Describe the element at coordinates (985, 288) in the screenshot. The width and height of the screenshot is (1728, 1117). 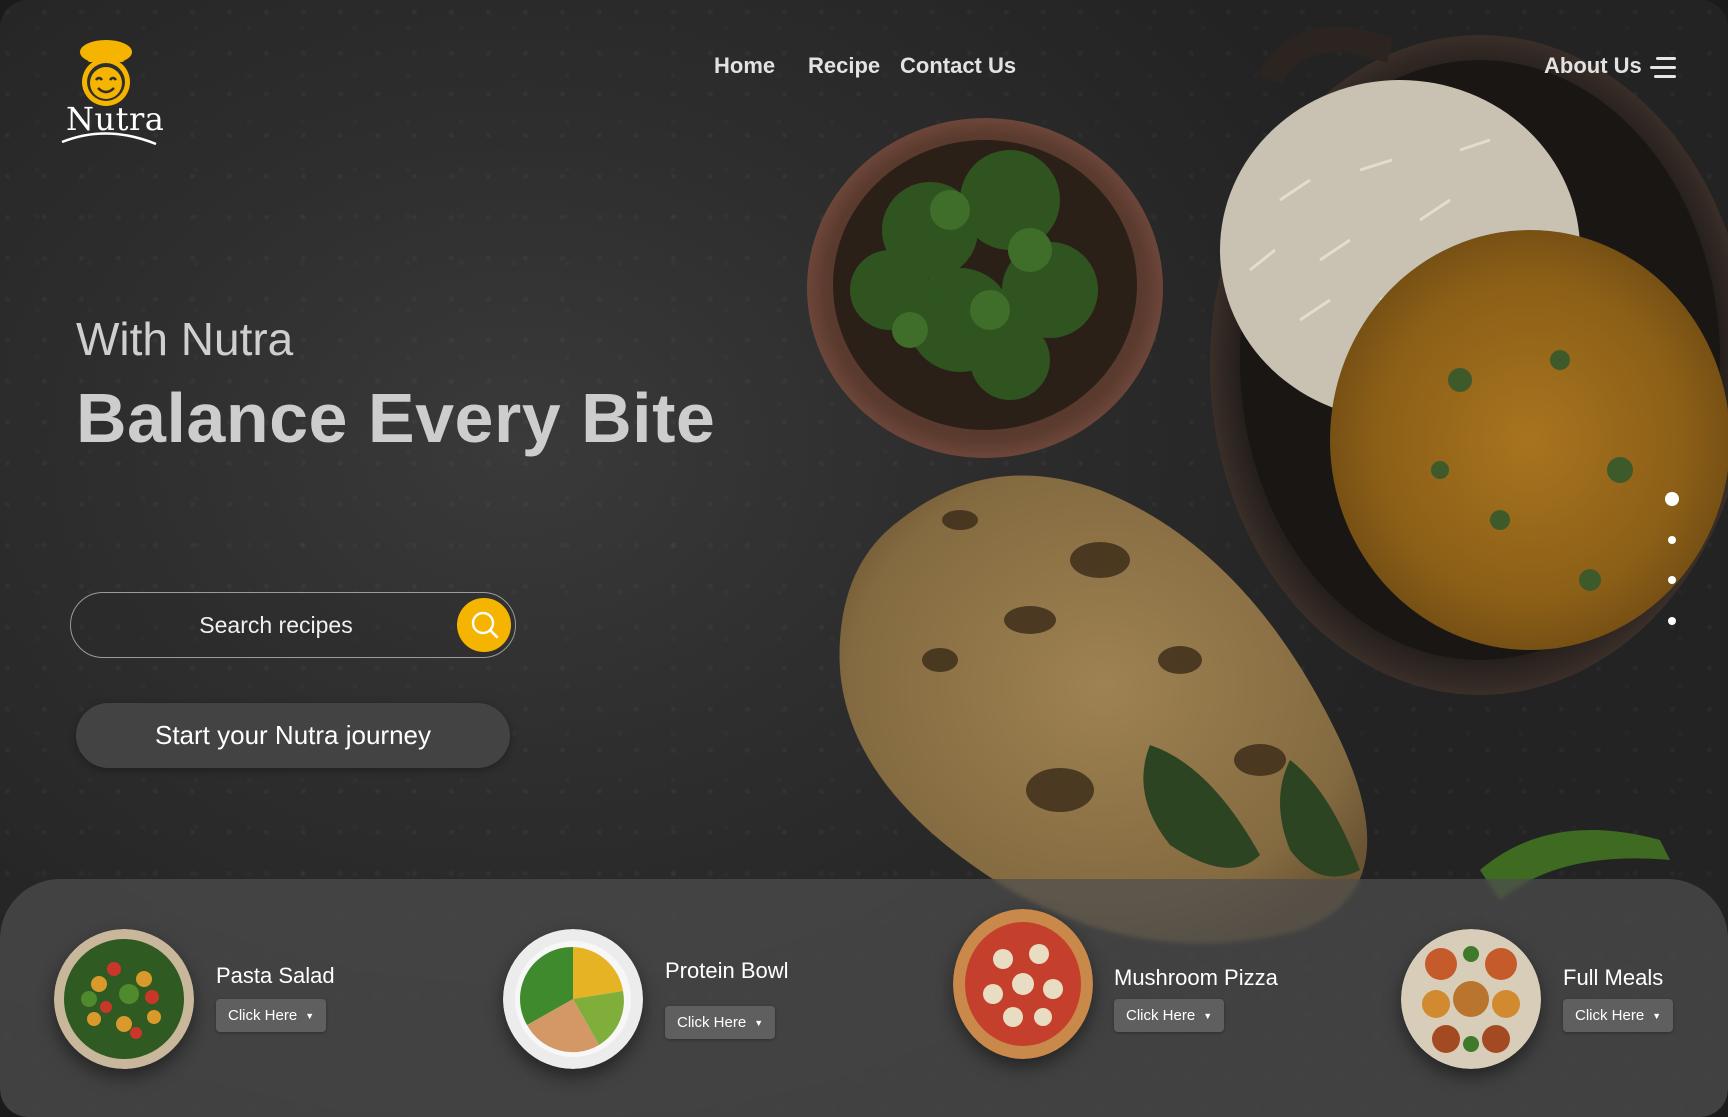
I see `herb-bowl` at that location.